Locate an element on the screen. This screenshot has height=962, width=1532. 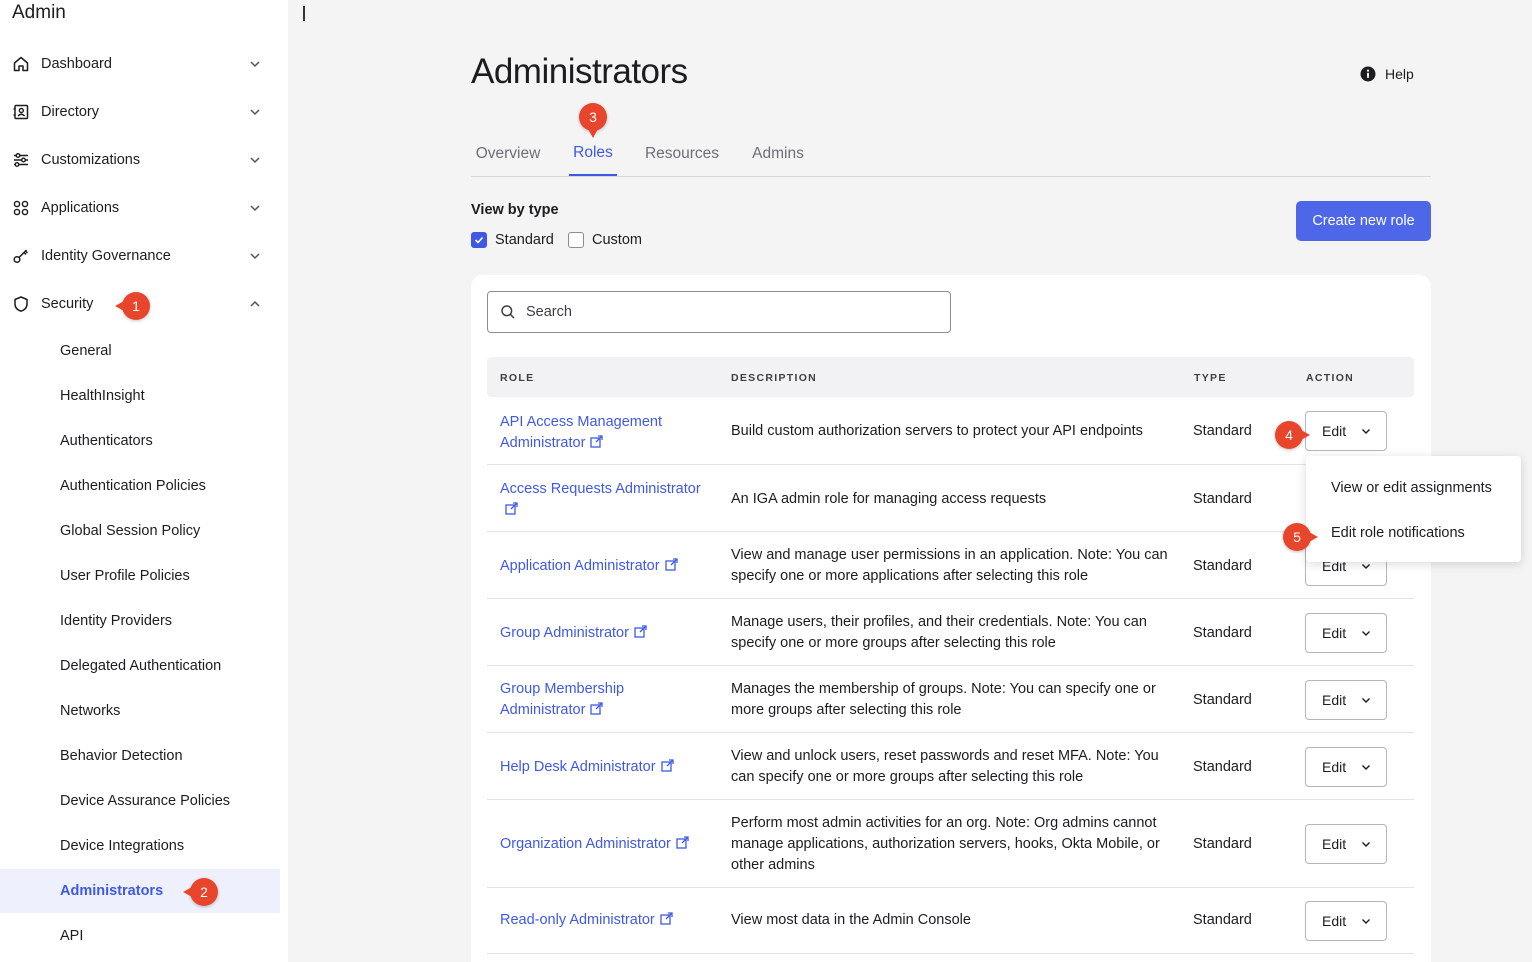
sidebar-item-applications: Applications is located at coordinates (140, 208).